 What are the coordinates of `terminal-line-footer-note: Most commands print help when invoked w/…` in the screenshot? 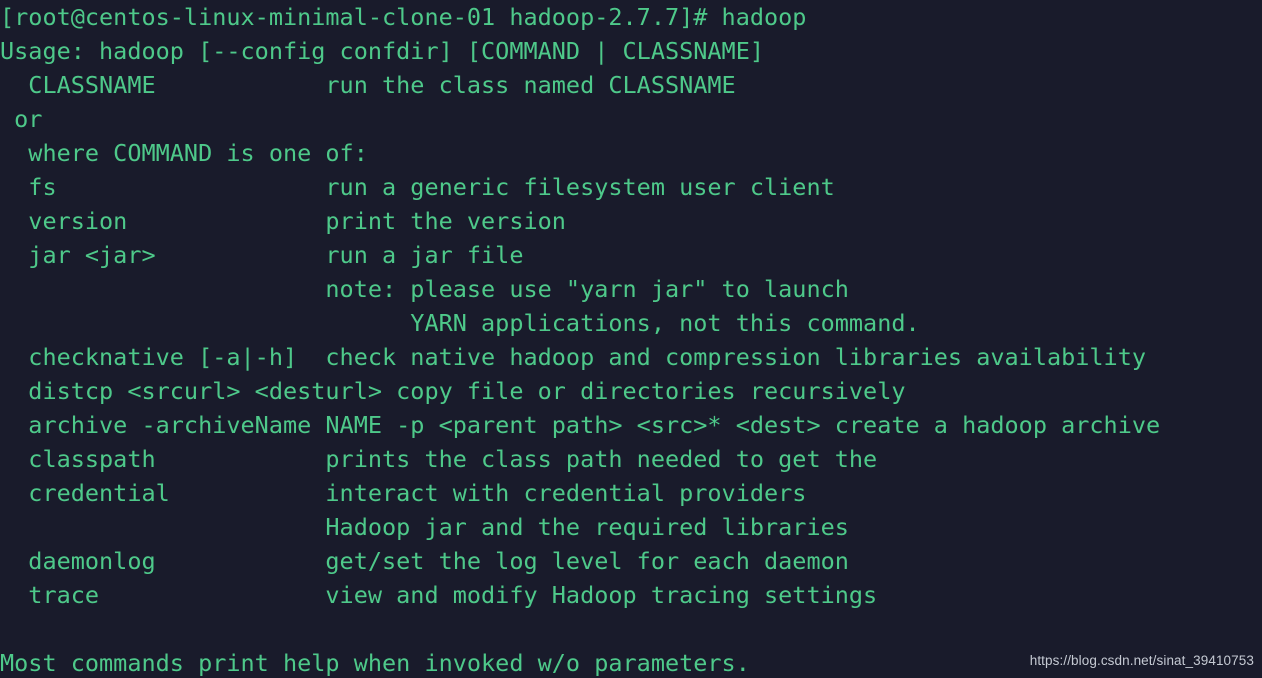 It's located at (375, 663).